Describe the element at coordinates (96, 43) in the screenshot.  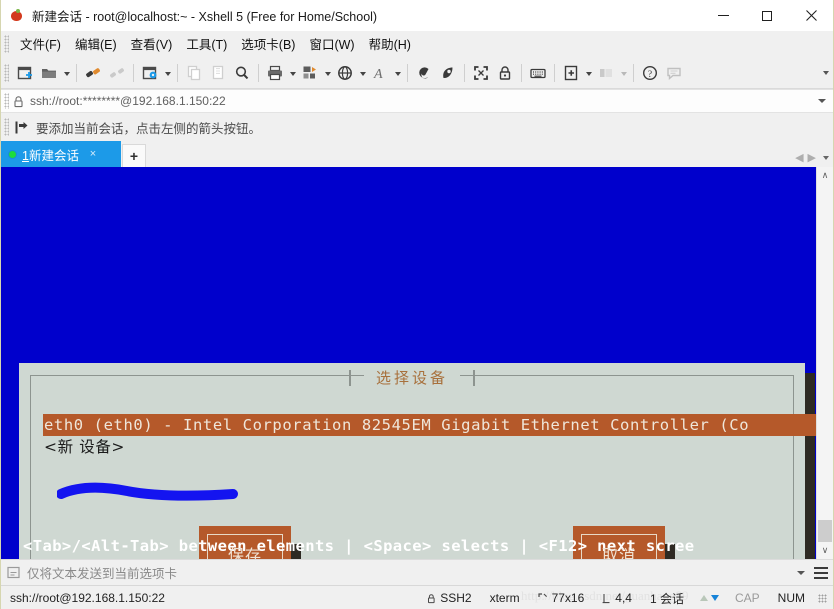
I see `menu-edit: 编辑(E)` at that location.